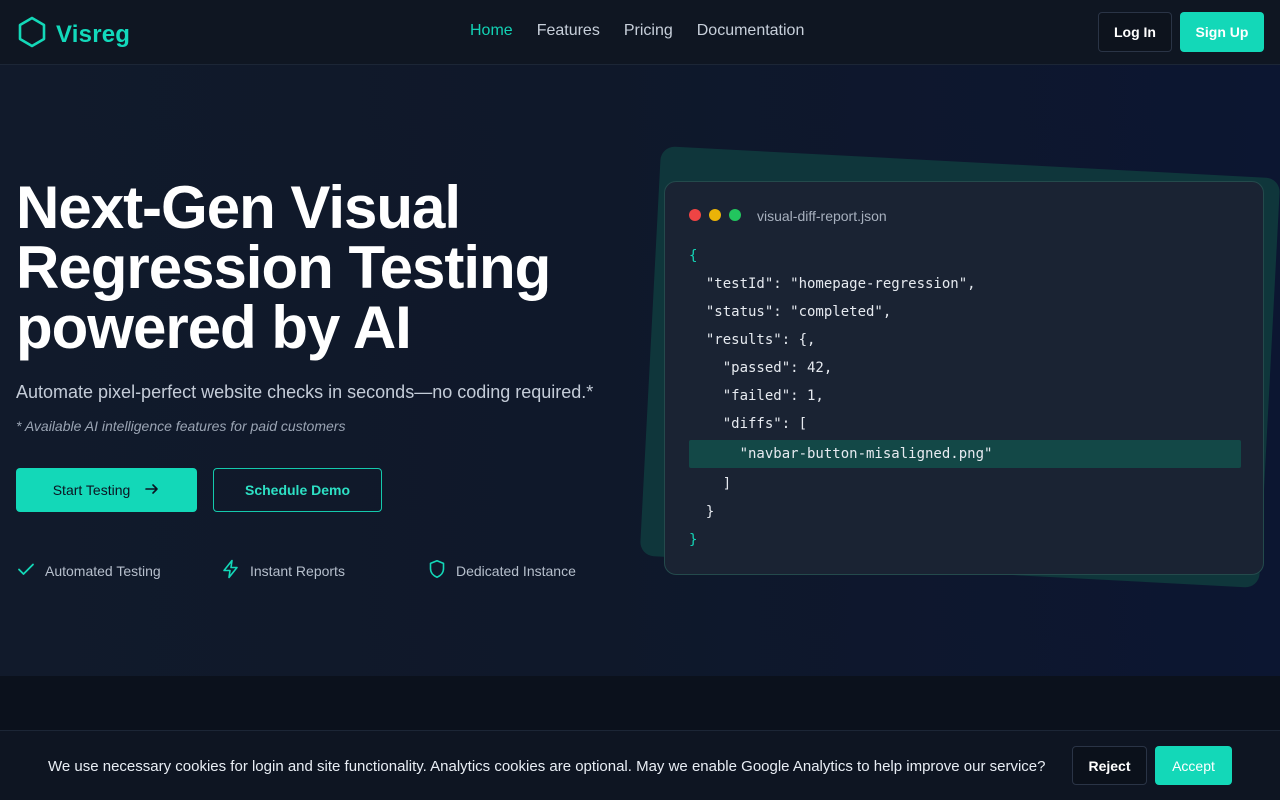 The width and height of the screenshot is (1280, 800). Describe the element at coordinates (832, 284) in the screenshot. I see `code-line: "testId": "homepage-regression",` at that location.